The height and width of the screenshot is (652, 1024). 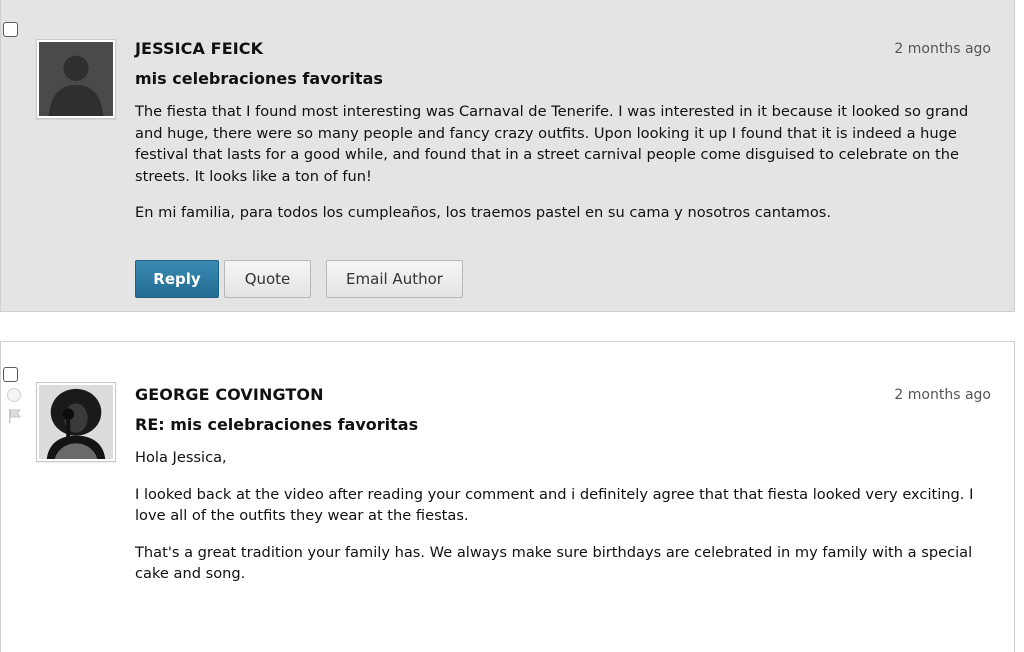 I want to click on post-author: JESSICA FEICK, so click(x=199, y=48).